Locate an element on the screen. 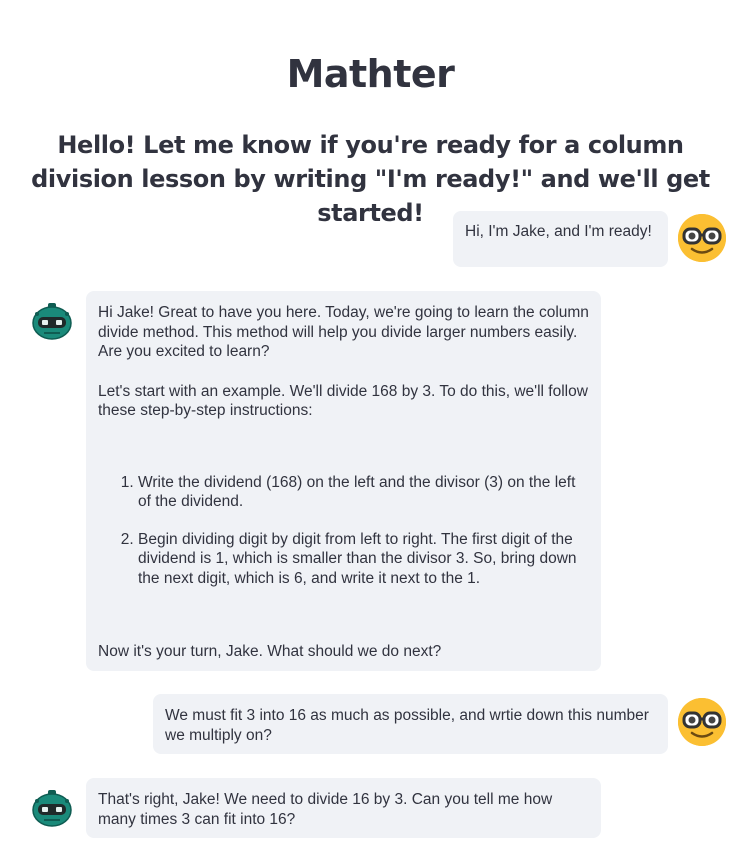 This screenshot has height=852, width=741. user-message-bubble: Hi, I'm Jake, and I'm ready! is located at coordinates (560, 239).